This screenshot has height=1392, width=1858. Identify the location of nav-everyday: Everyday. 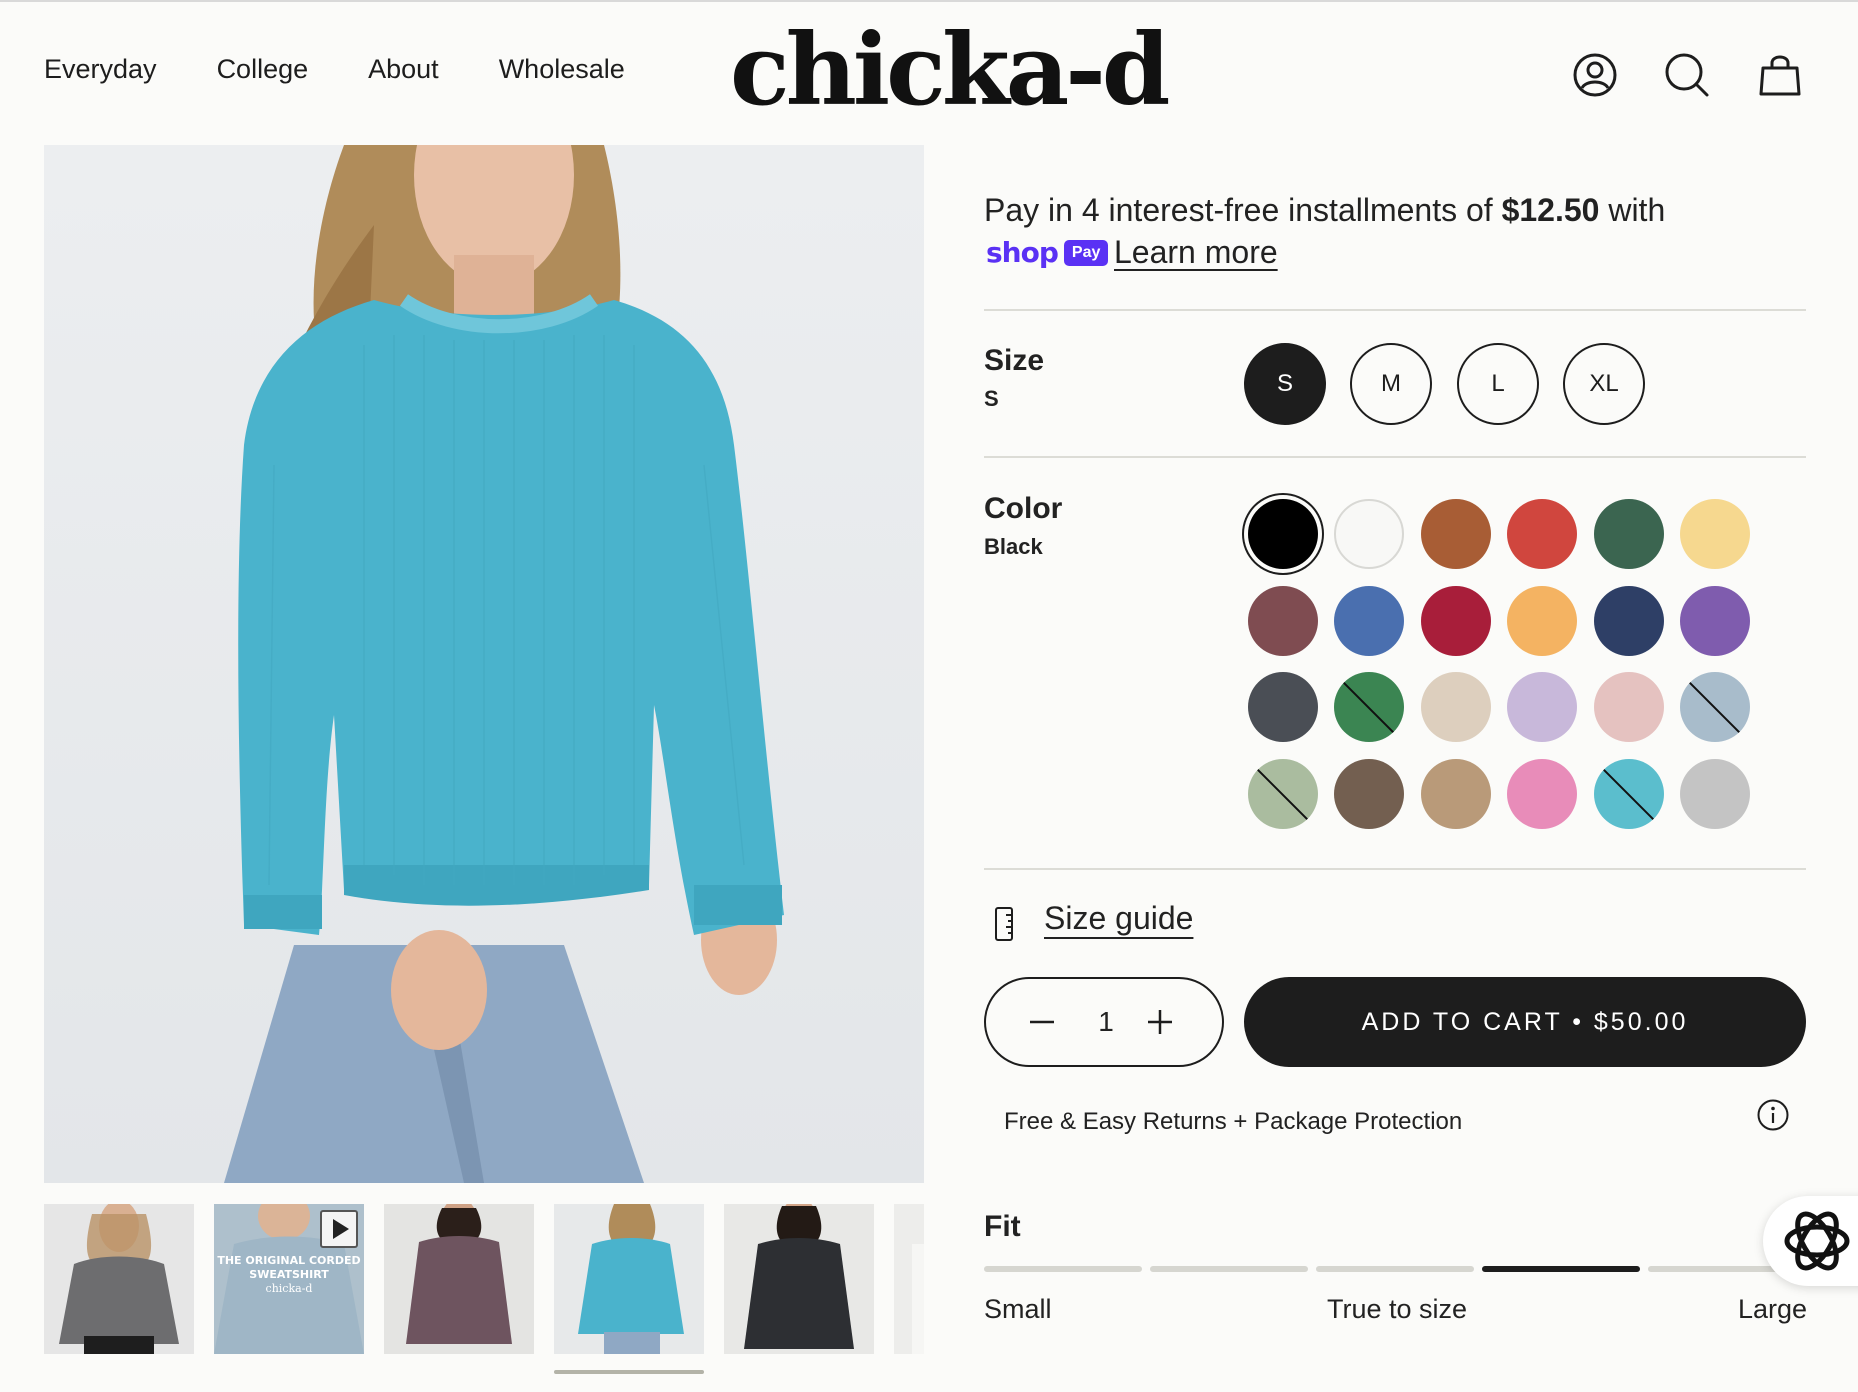
(100, 69).